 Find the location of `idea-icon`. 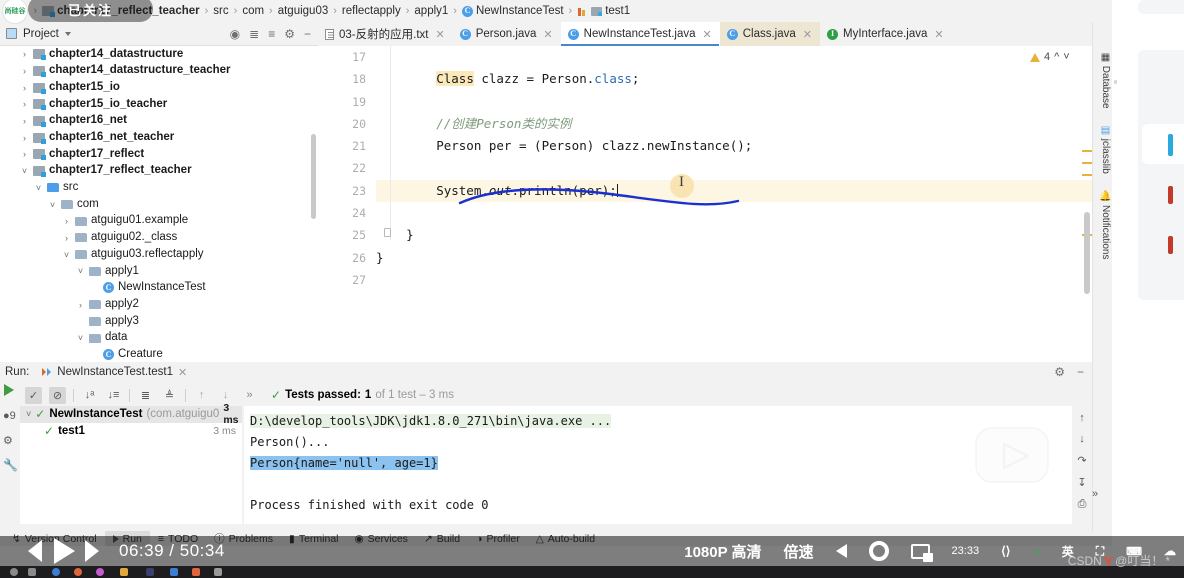

idea-icon is located at coordinates (150, 572).